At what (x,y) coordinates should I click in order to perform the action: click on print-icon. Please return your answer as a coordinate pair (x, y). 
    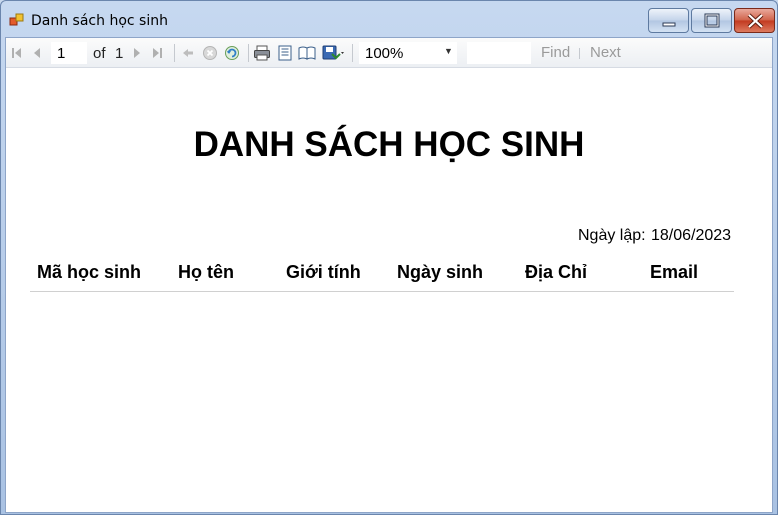
    Looking at the image, I should click on (262, 53).